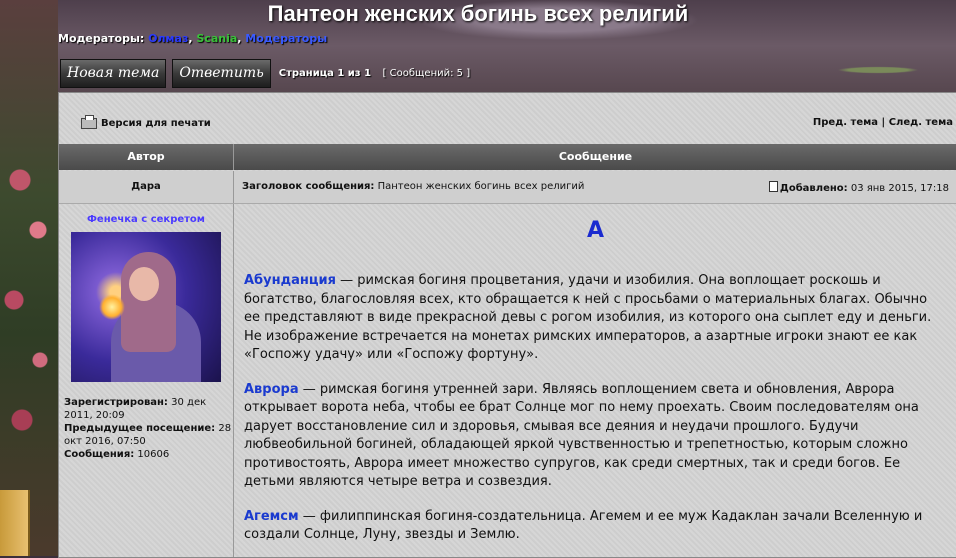 The width and height of the screenshot is (956, 558). I want to click on new-topic-button: Новая тема, so click(113, 73).